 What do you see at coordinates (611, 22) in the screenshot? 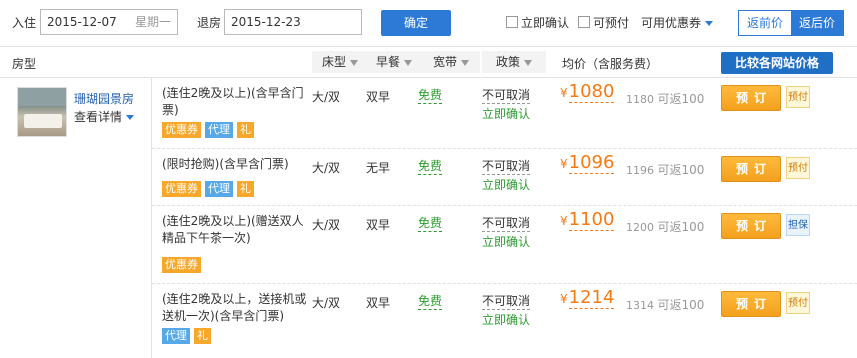
I see `prepay-label: 可预付` at bounding box center [611, 22].